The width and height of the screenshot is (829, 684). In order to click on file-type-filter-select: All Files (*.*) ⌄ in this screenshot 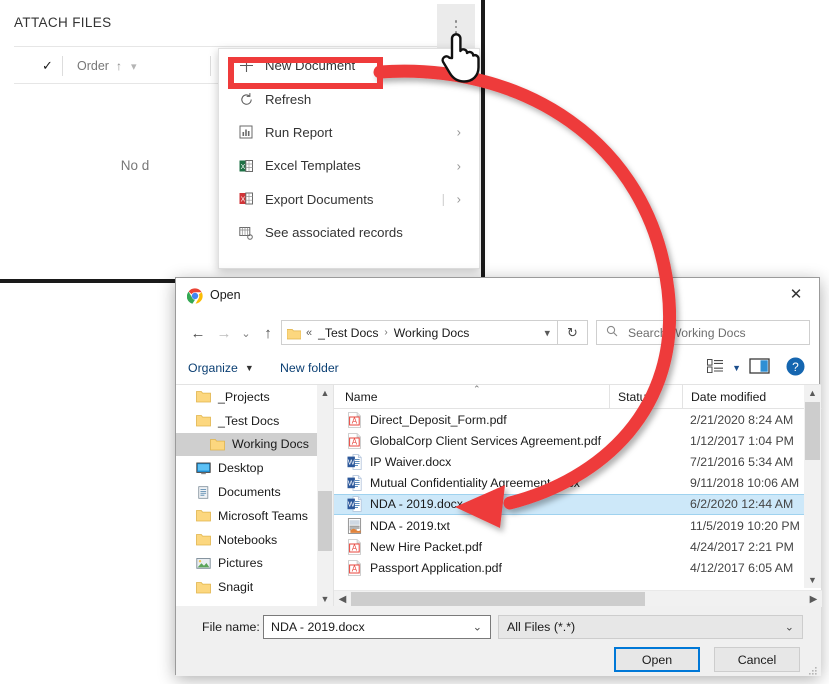, I will do `click(650, 627)`.